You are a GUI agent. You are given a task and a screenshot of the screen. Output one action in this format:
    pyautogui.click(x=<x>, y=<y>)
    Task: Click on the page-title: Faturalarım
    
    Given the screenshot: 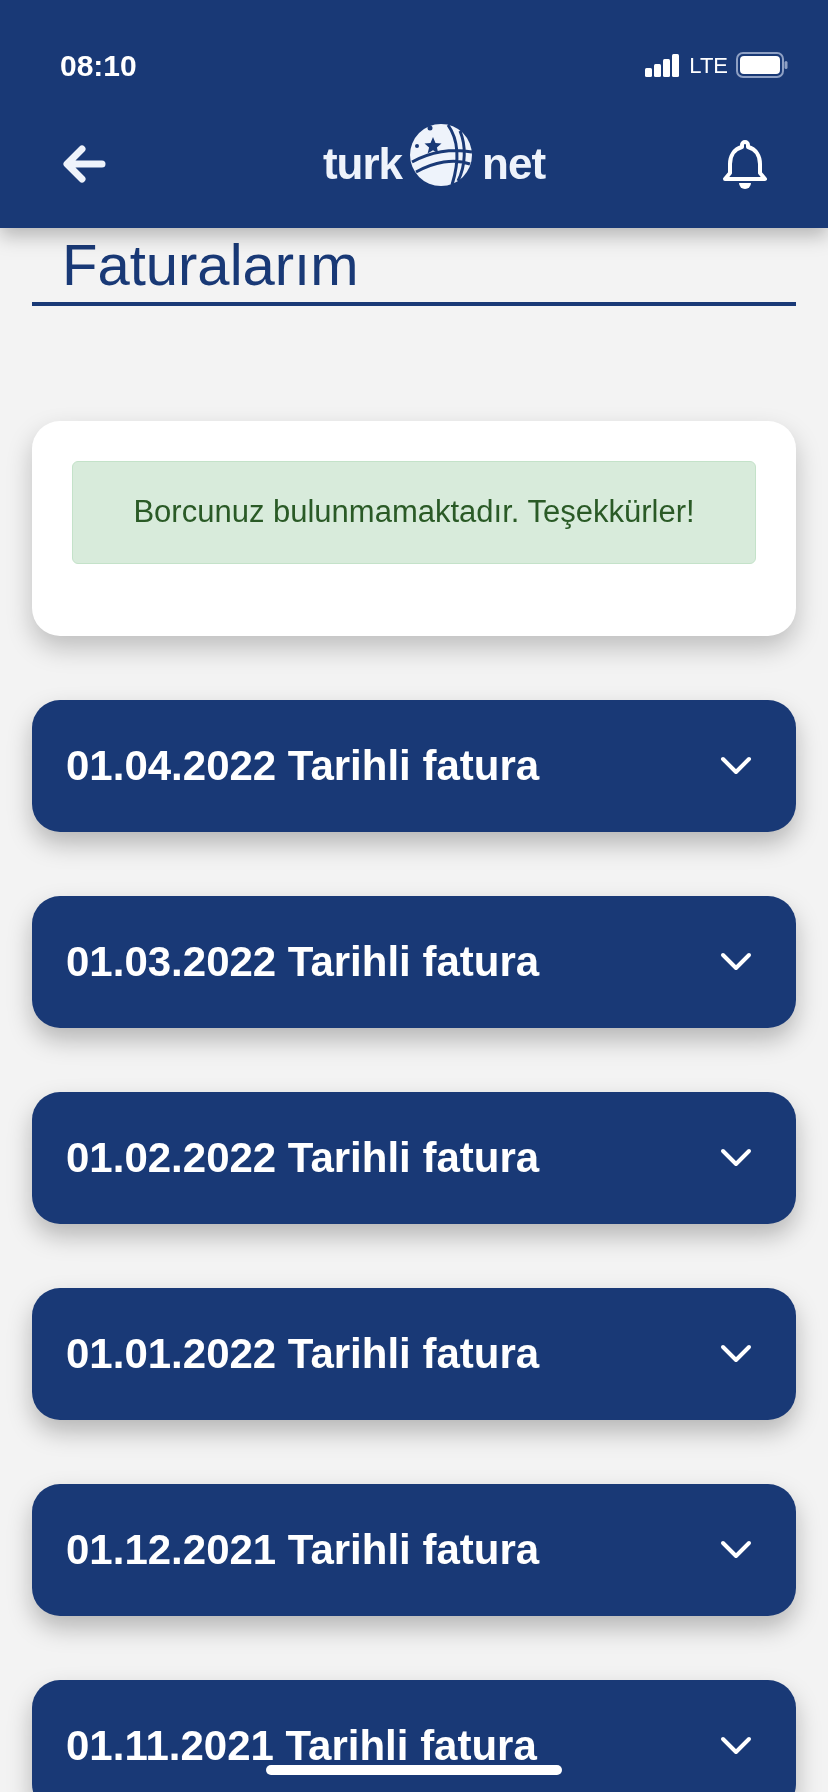 What is the action you would take?
    pyautogui.click(x=211, y=265)
    